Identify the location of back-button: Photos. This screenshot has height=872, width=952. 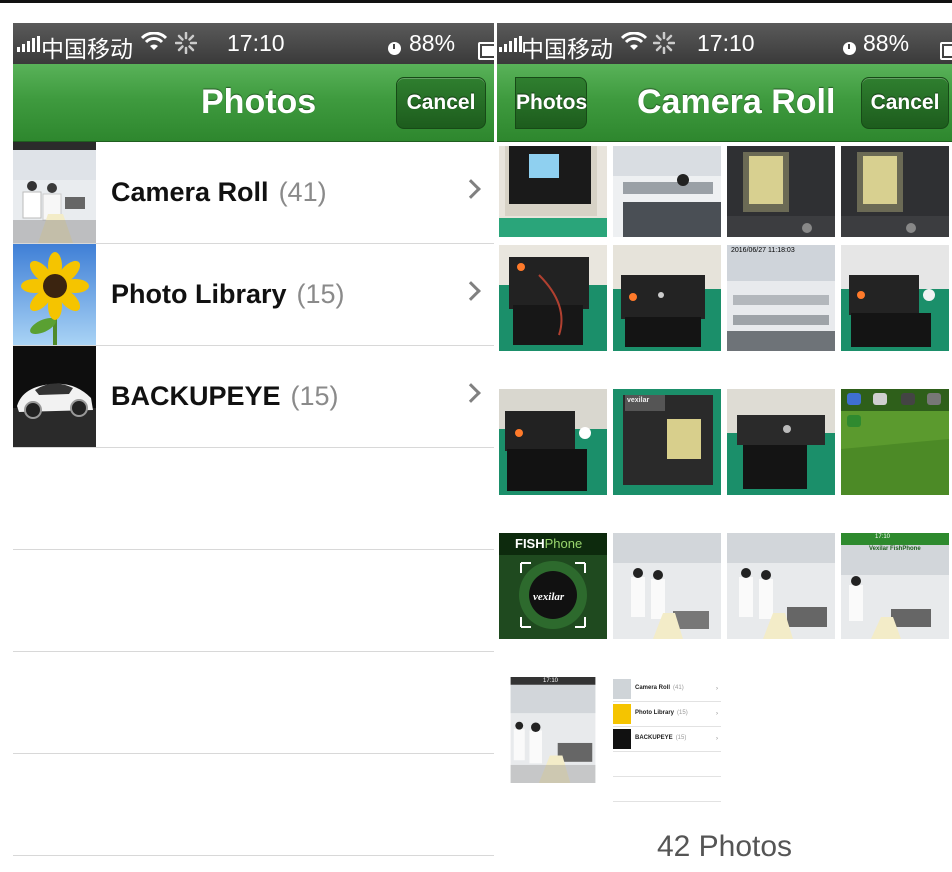
(551, 103).